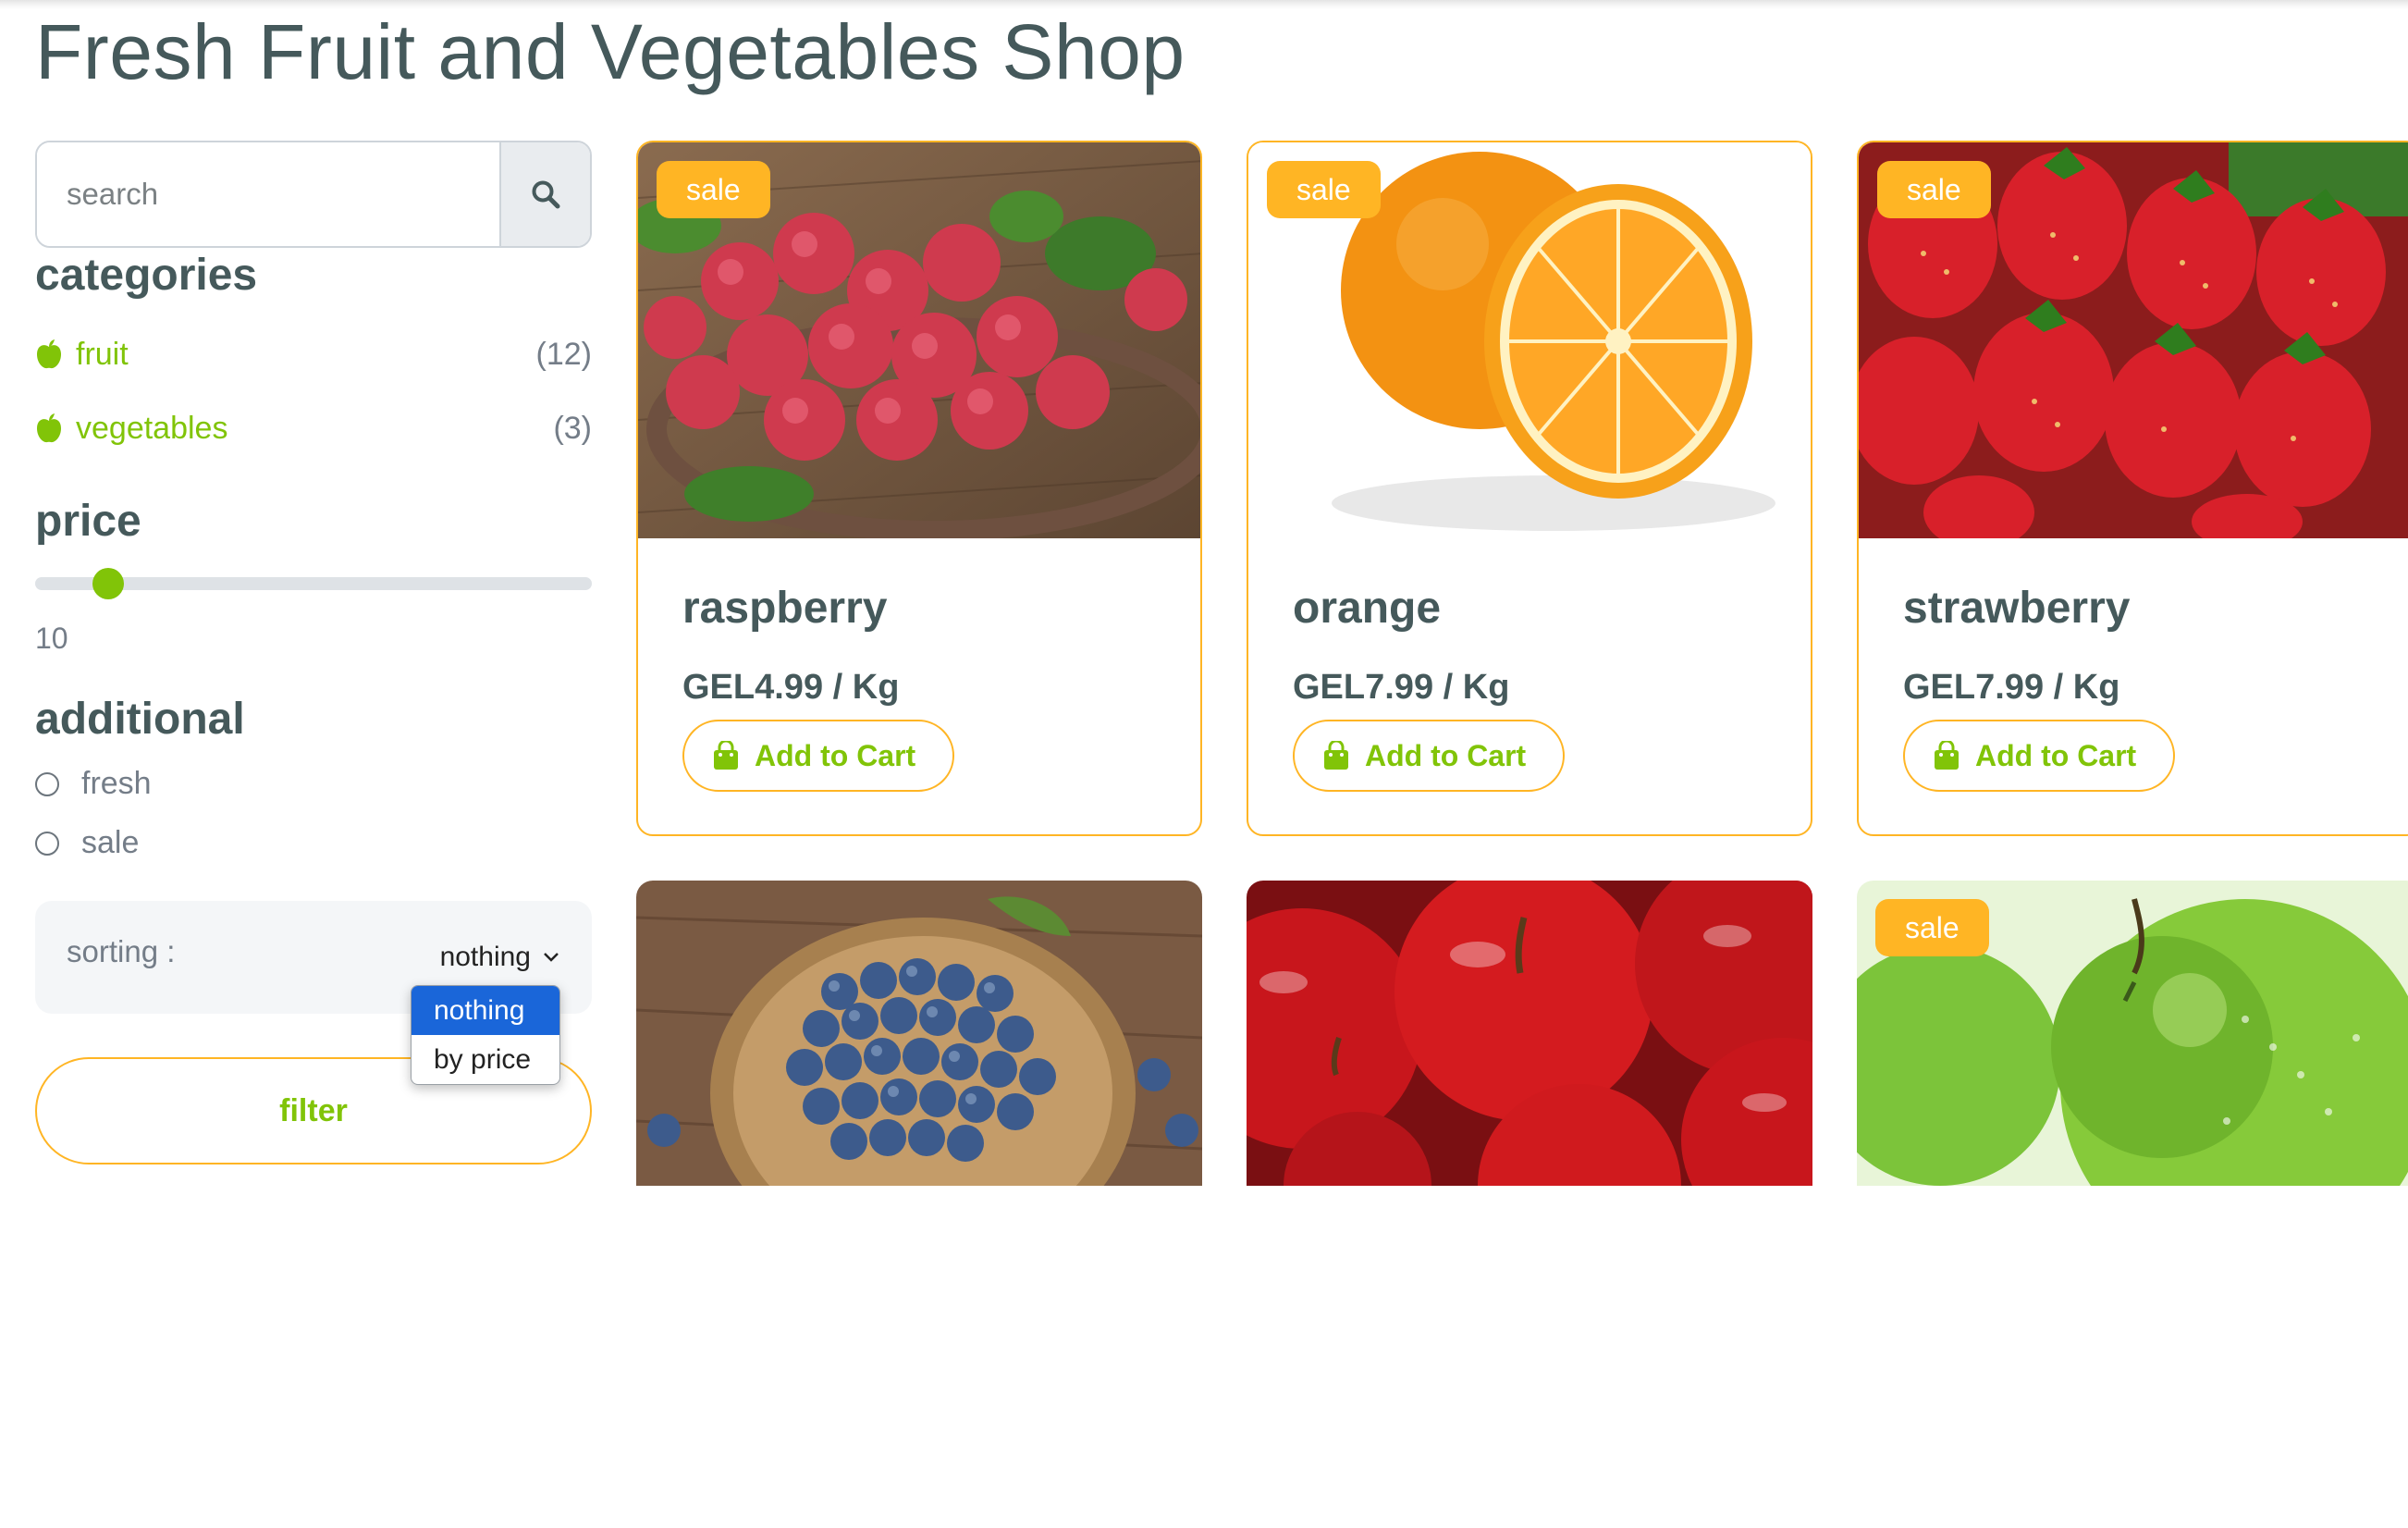 The height and width of the screenshot is (1528, 2408). I want to click on chevron-down-icon, so click(551, 957).